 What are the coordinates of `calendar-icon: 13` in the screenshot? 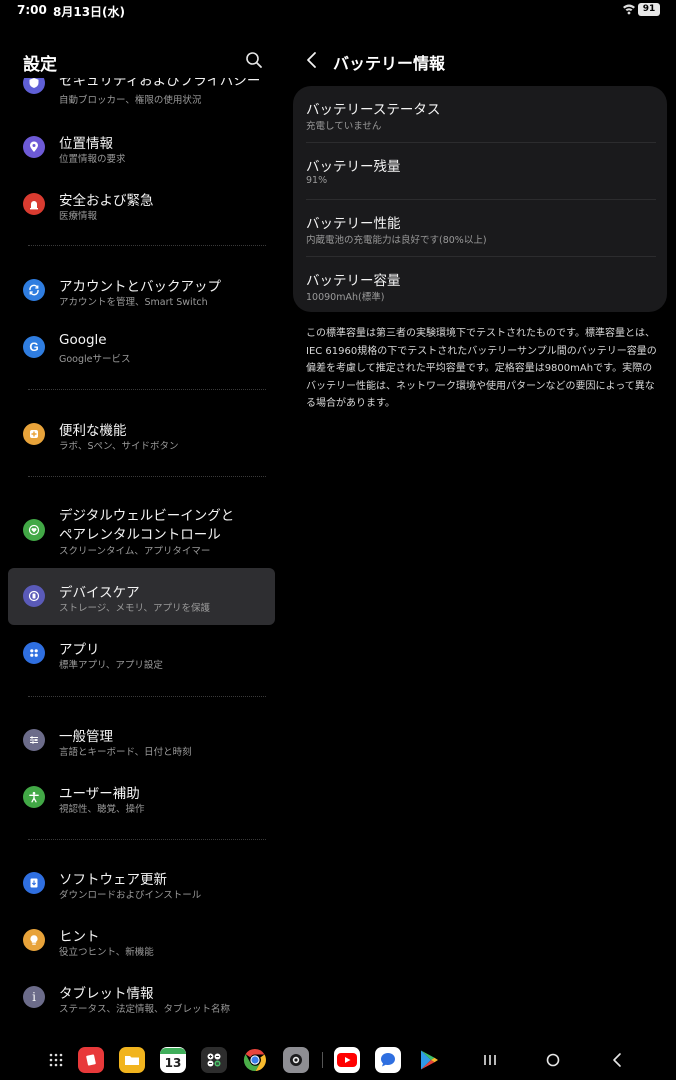 It's located at (173, 1060).